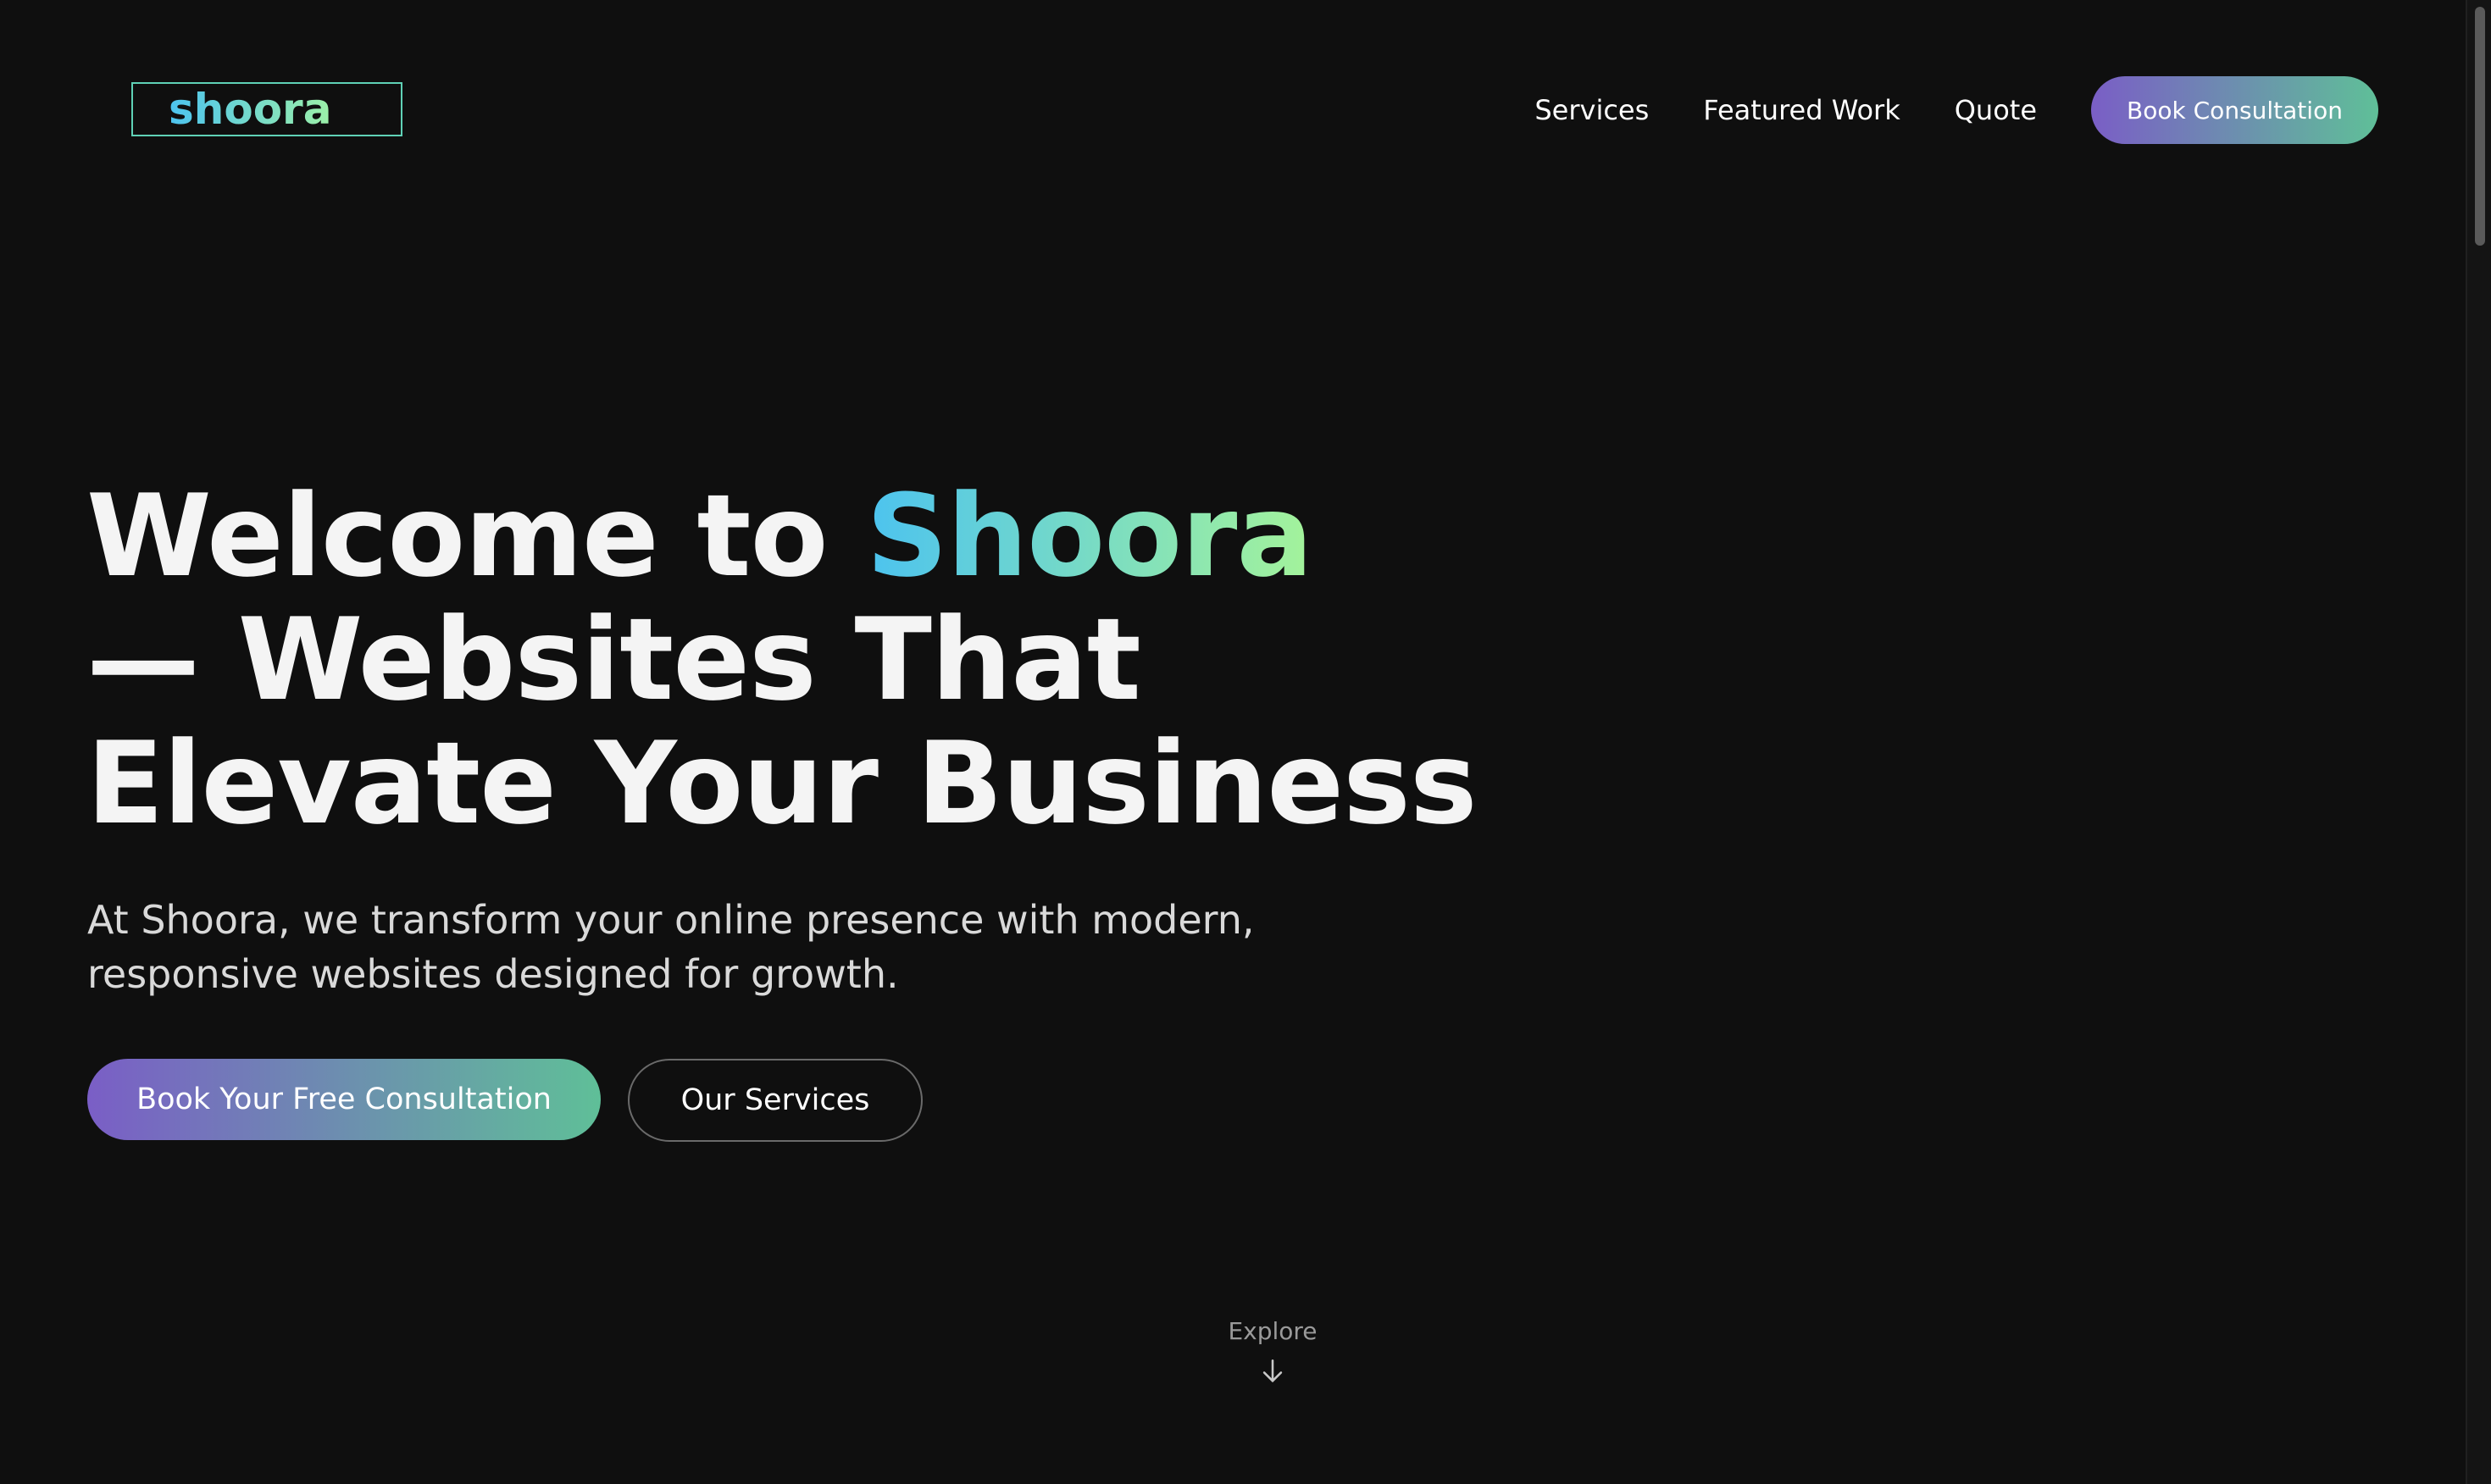 This screenshot has width=2491, height=1484. I want to click on logo-link: shoora, so click(266, 109).